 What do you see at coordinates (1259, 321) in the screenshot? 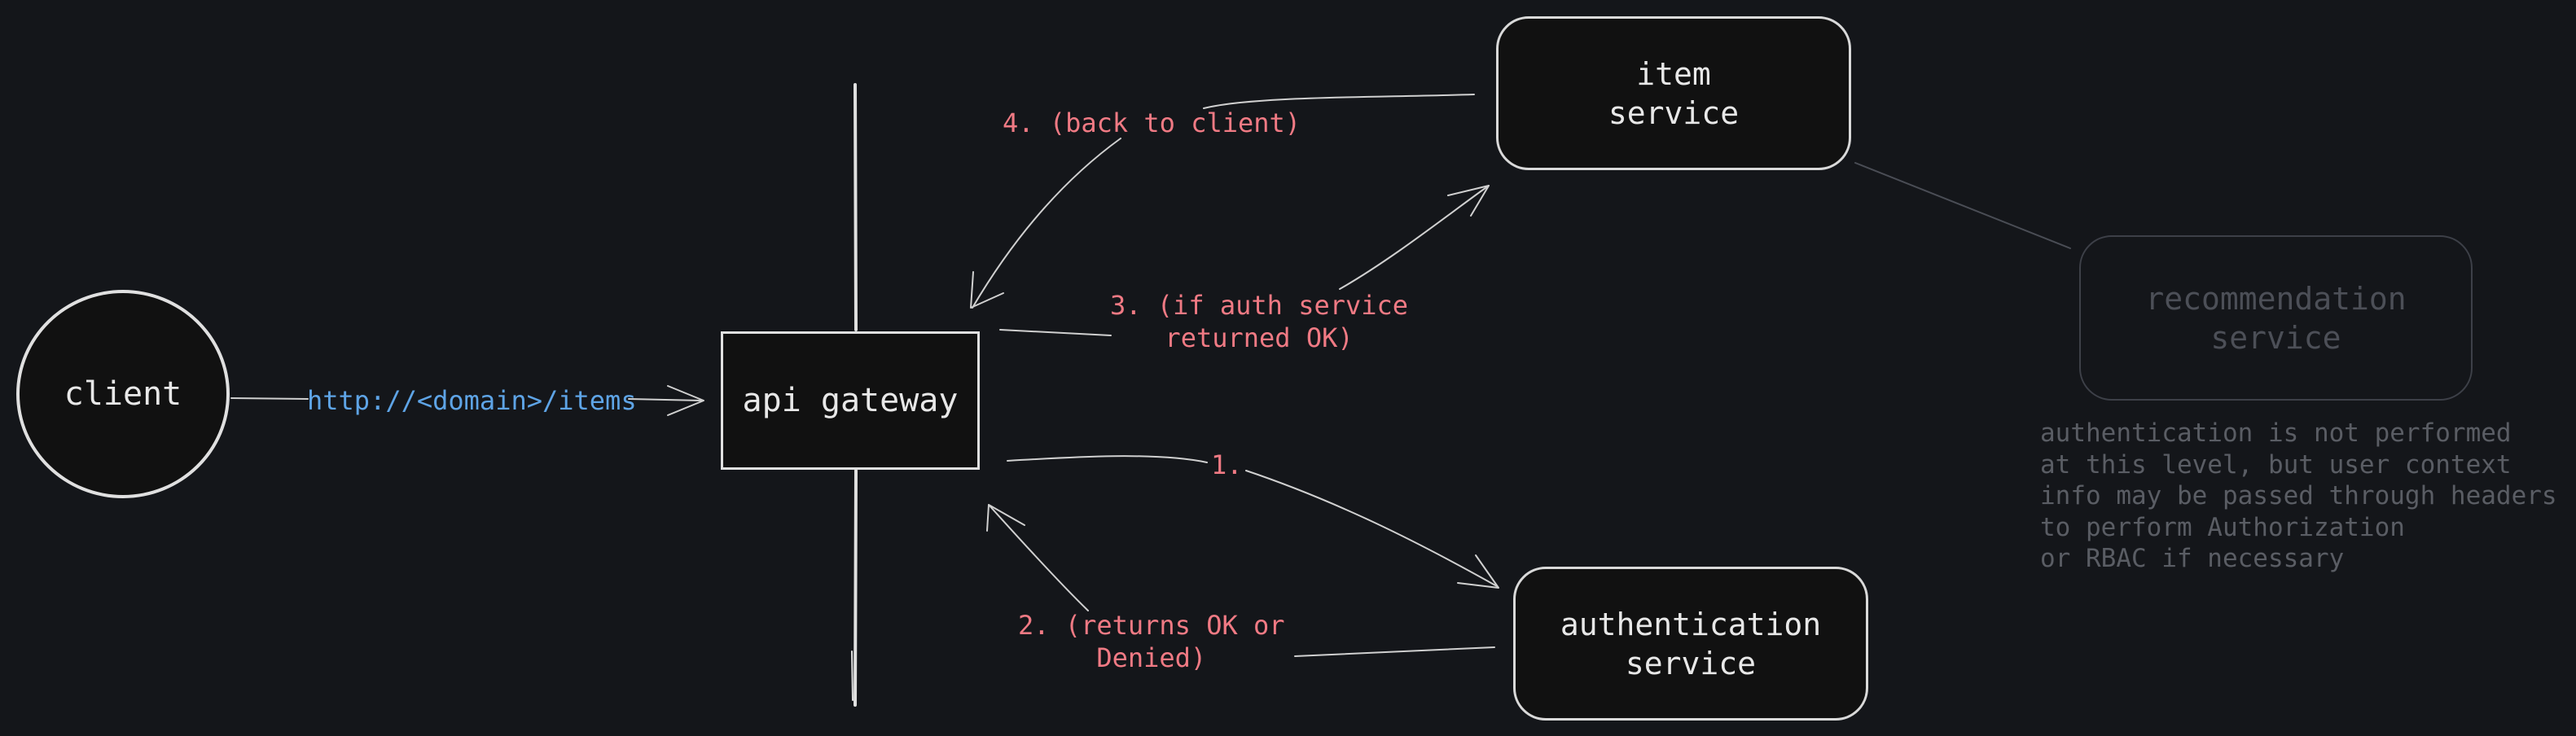
I see `step-3-label: 3. (if auth service returned OK)` at bounding box center [1259, 321].